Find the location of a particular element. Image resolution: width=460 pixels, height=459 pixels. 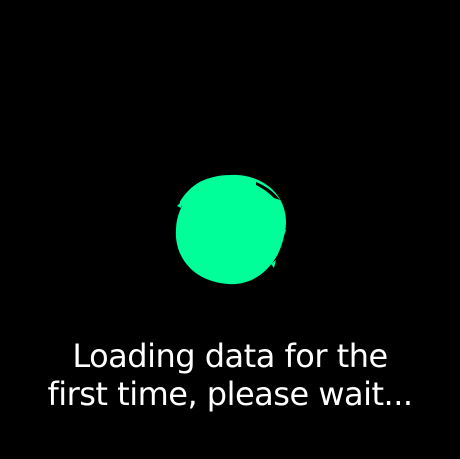

loading-spinner-icon is located at coordinates (230, 230).